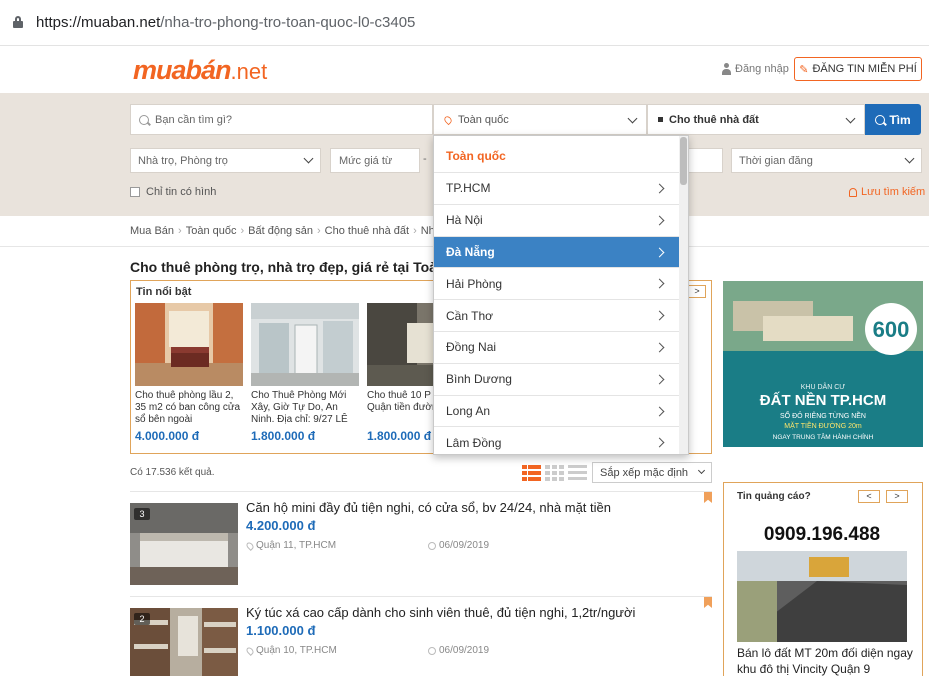 The image size is (929, 690). What do you see at coordinates (683, 295) in the screenshot?
I see `dropdown-scrollbar` at bounding box center [683, 295].